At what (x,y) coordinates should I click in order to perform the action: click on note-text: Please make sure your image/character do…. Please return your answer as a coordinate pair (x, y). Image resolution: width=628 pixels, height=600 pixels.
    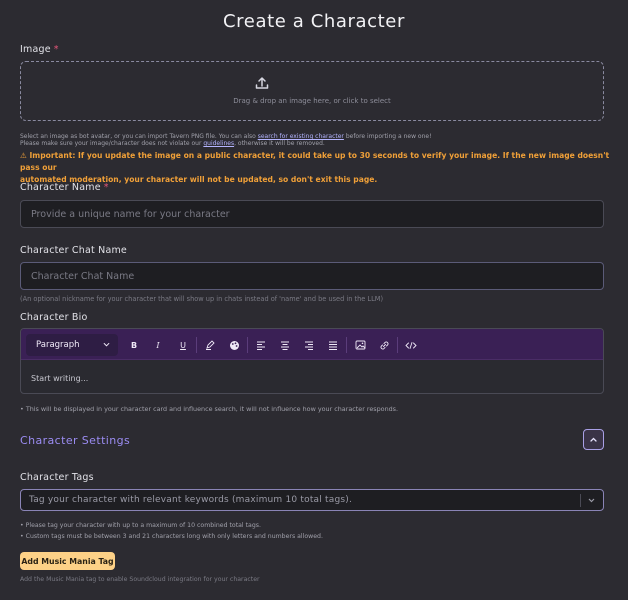
    Looking at the image, I should click on (112, 143).